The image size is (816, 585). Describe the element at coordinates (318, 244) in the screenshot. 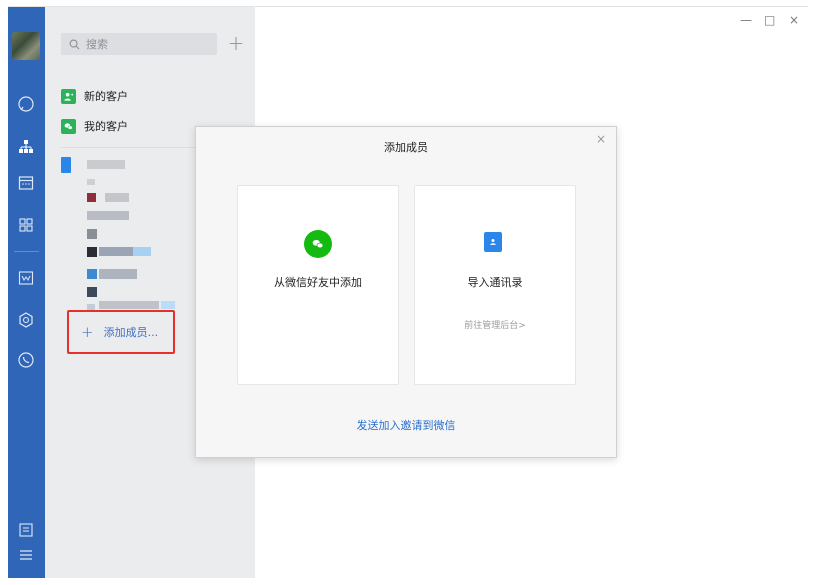

I see `wechat-icon` at that location.